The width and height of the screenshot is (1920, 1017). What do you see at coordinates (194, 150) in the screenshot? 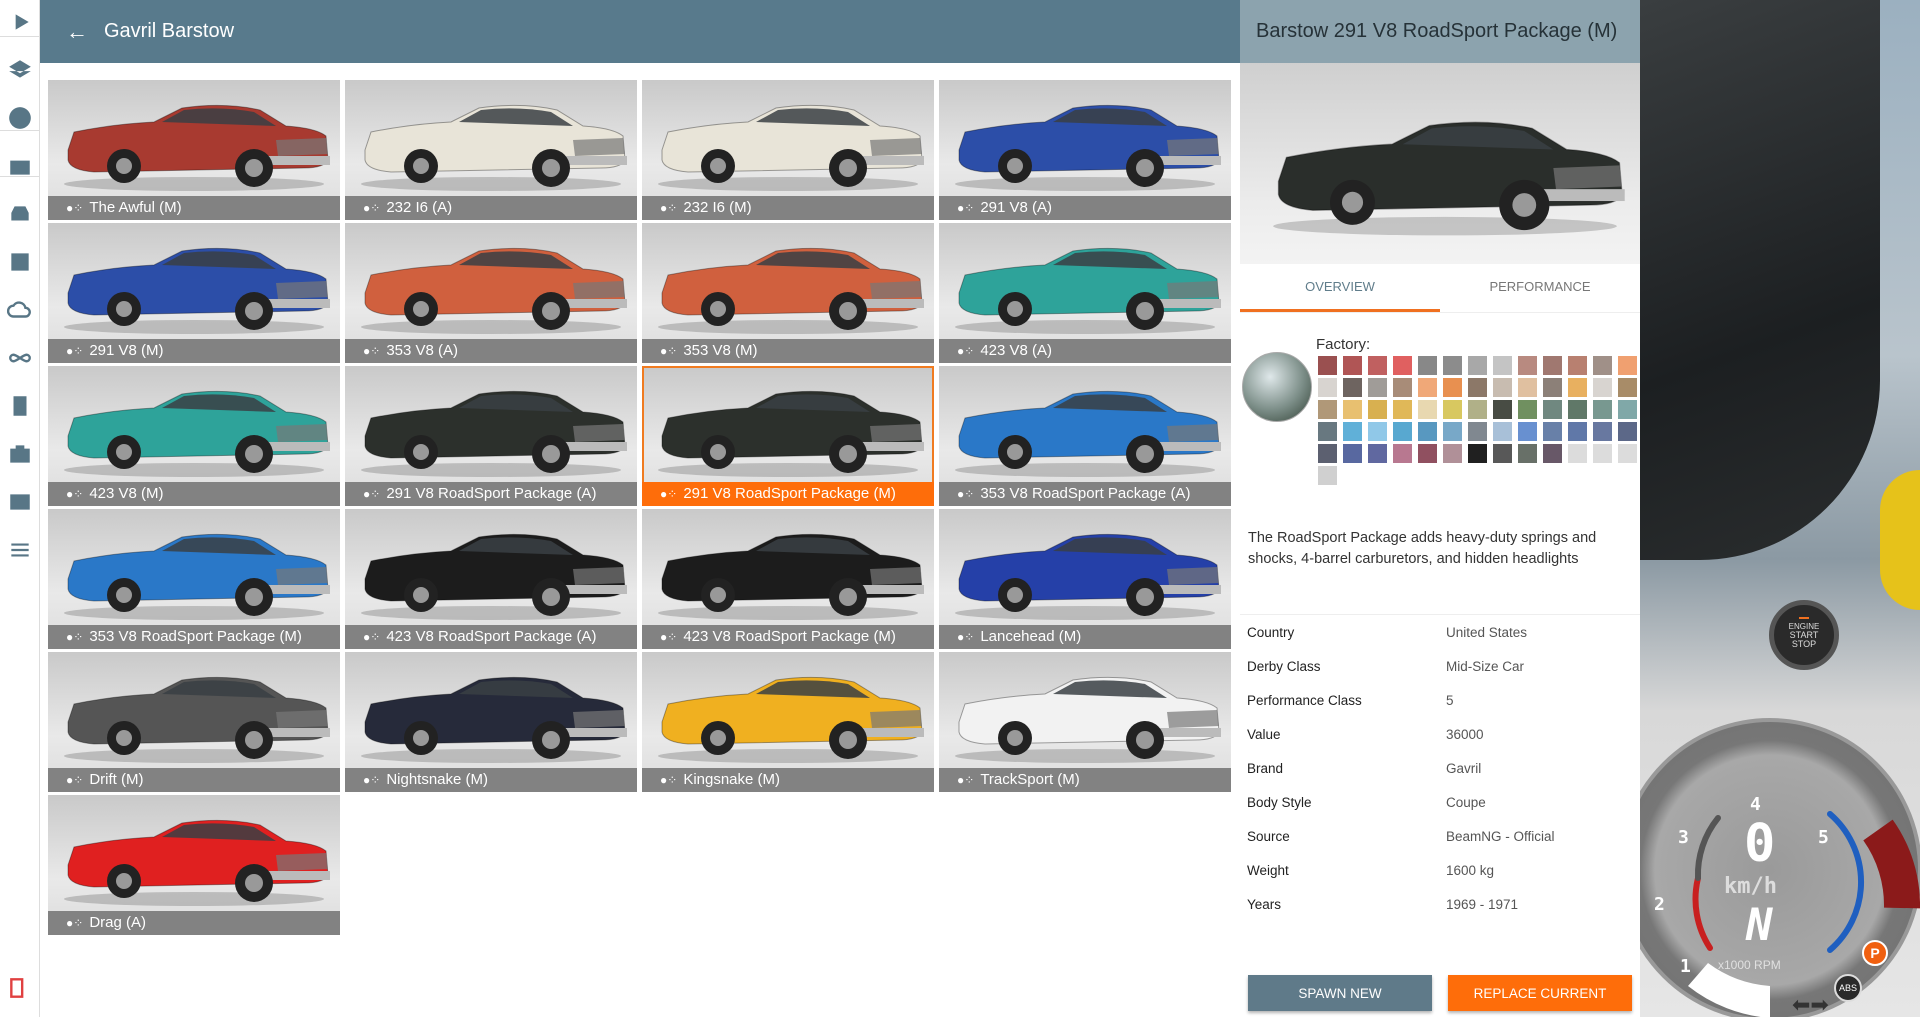
I see `config-tile: ●⁘ The Awful (M)` at bounding box center [194, 150].